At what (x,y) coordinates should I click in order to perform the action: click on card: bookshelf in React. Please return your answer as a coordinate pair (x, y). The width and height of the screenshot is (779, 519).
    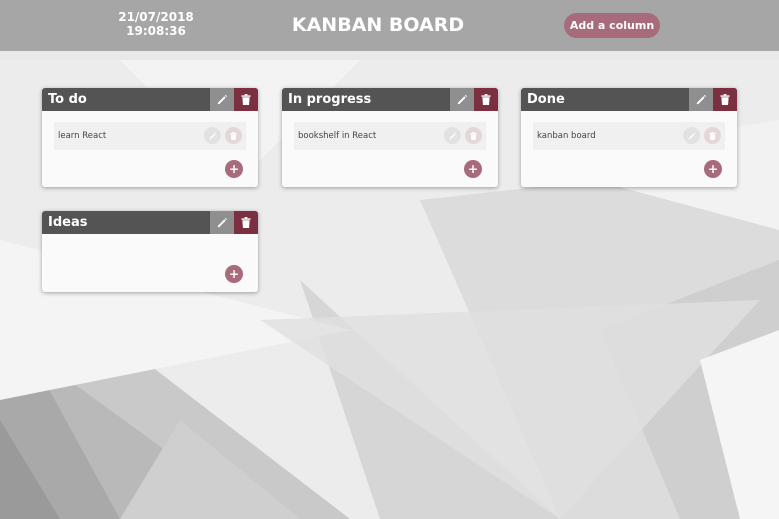
    Looking at the image, I should click on (390, 136).